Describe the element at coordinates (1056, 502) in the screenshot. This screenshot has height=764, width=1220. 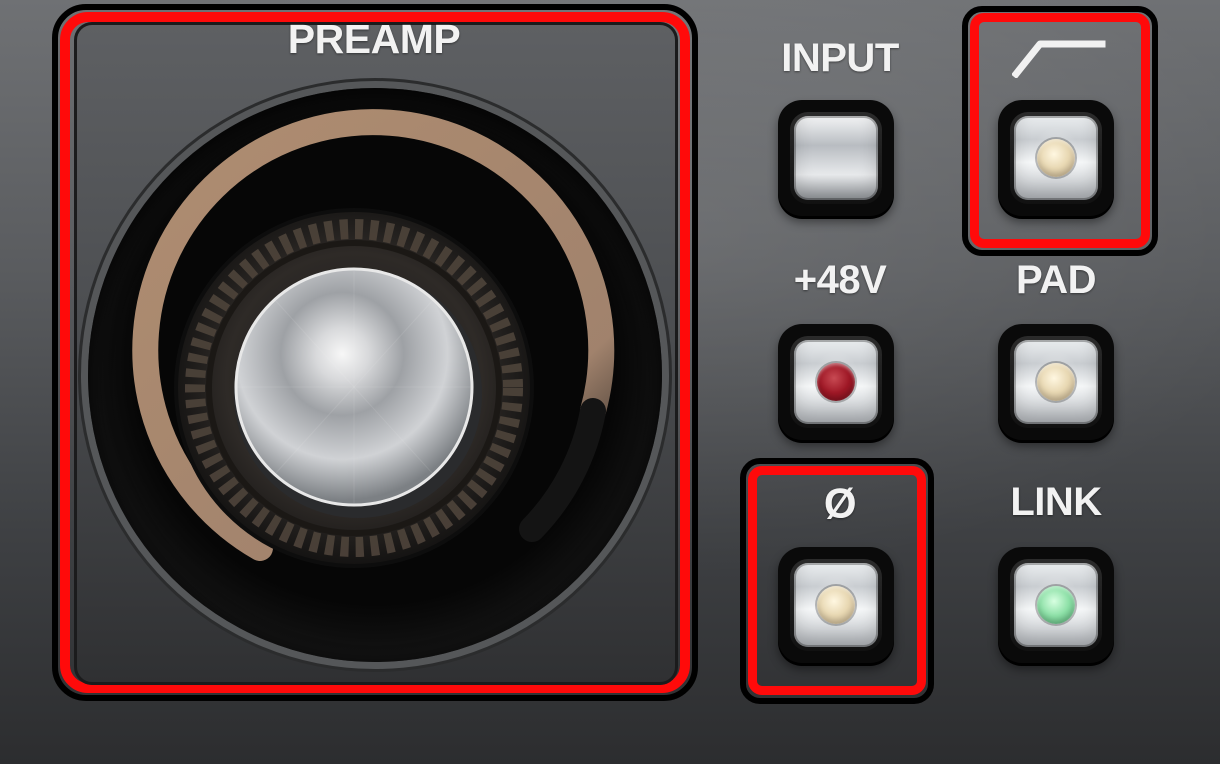
I see `link-label: LINK` at that location.